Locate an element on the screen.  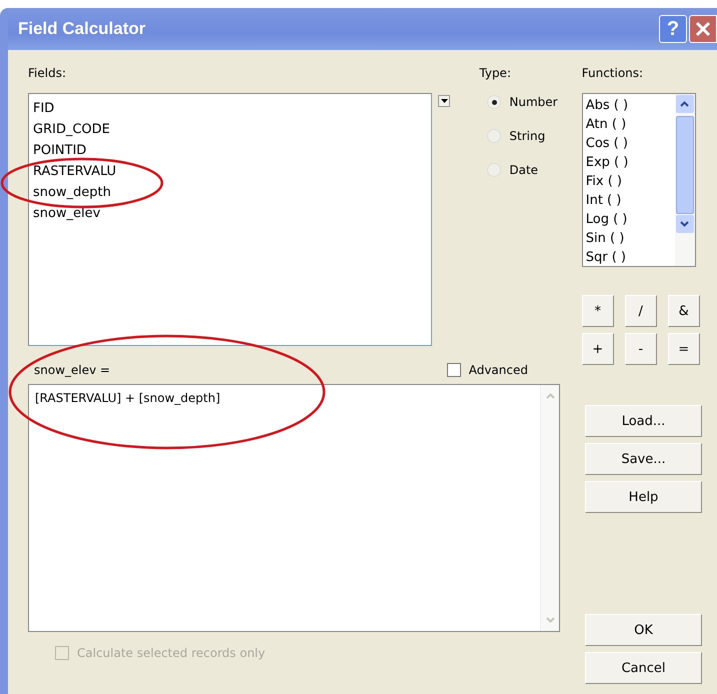
window-title: Field Calculator is located at coordinates (82, 29).